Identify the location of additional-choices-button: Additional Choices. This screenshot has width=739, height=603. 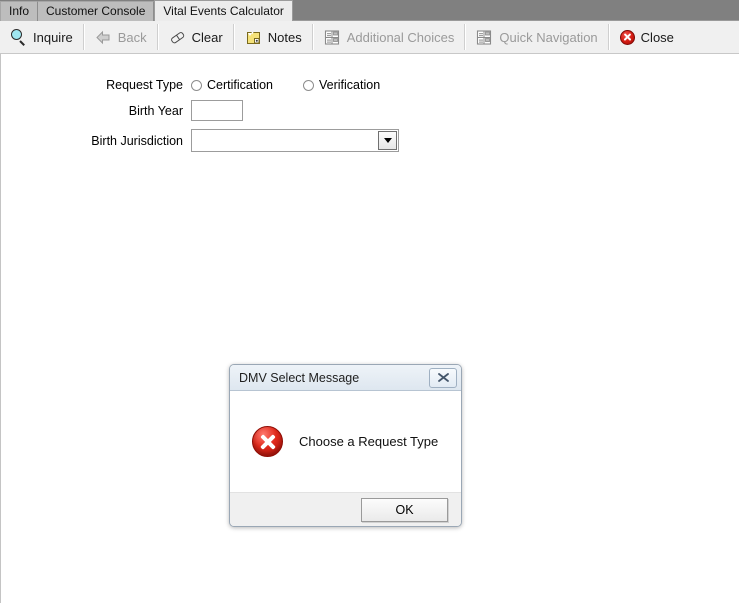
(389, 37).